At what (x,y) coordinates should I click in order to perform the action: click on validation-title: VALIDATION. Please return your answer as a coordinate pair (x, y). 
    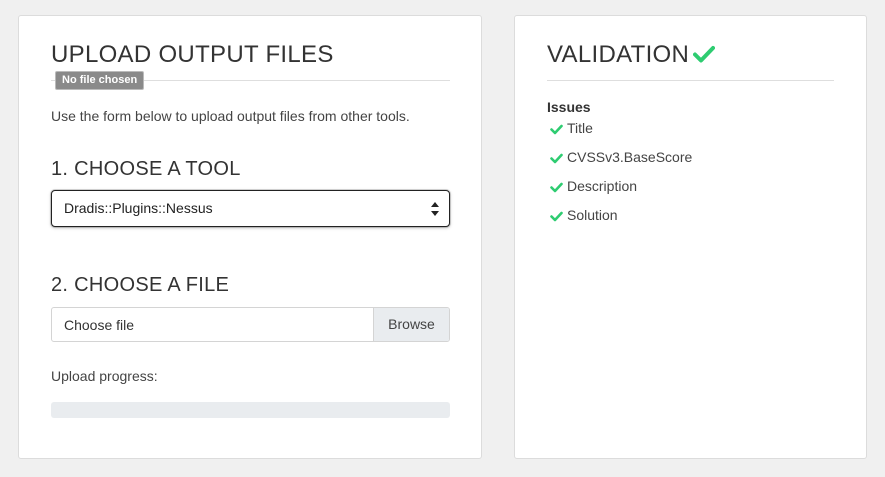
    Looking at the image, I should click on (631, 55).